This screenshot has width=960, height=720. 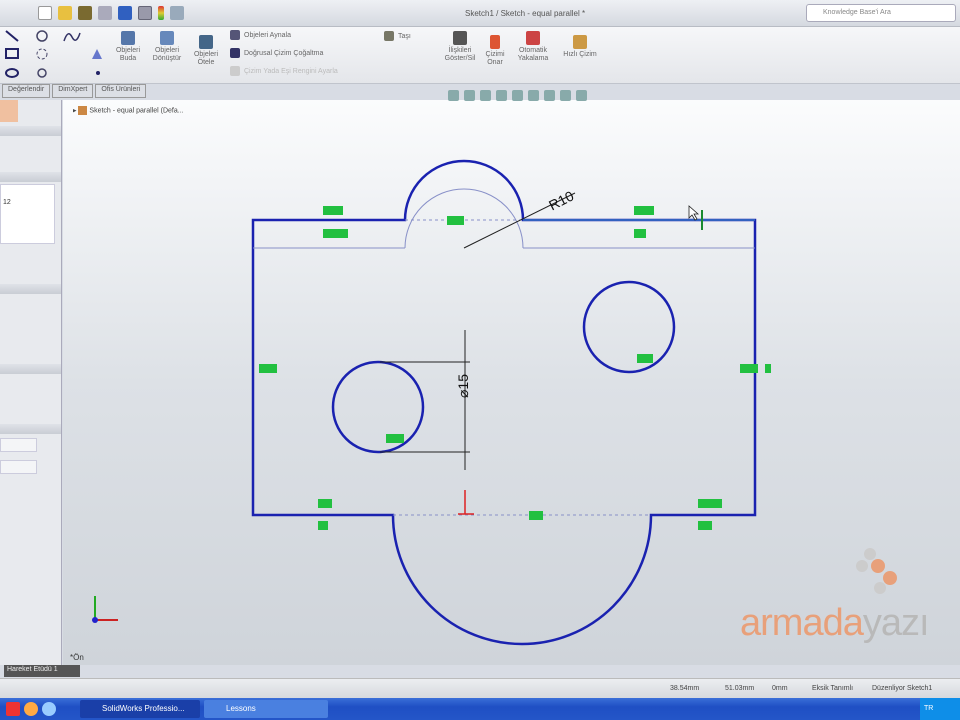 What do you see at coordinates (463, 386) in the screenshot?
I see `diameter-dimension: ⌀15` at bounding box center [463, 386].